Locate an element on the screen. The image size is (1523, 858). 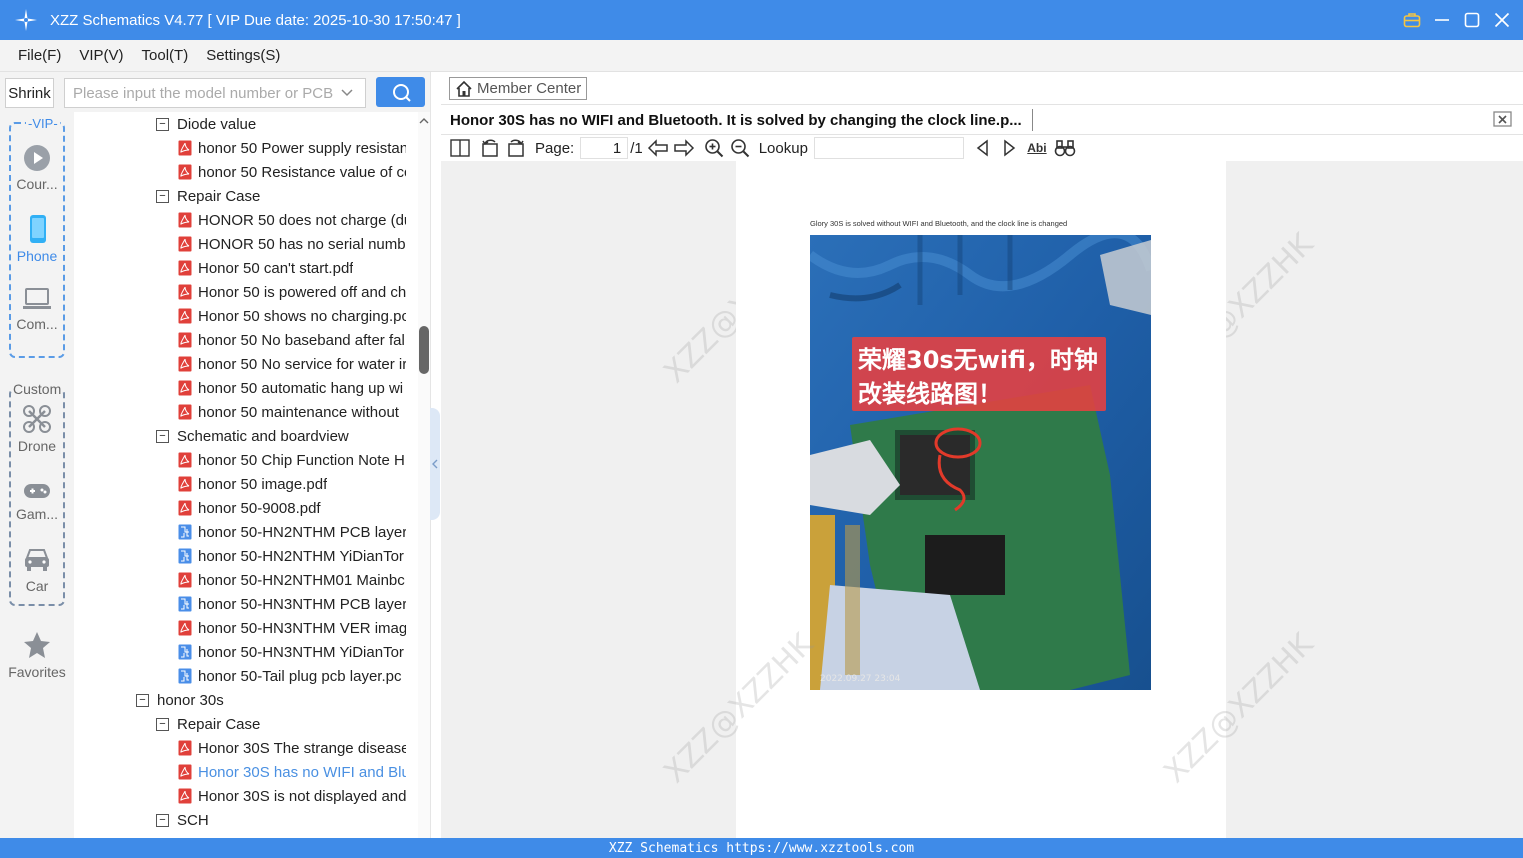
binoculars-icon is located at coordinates (1065, 148).